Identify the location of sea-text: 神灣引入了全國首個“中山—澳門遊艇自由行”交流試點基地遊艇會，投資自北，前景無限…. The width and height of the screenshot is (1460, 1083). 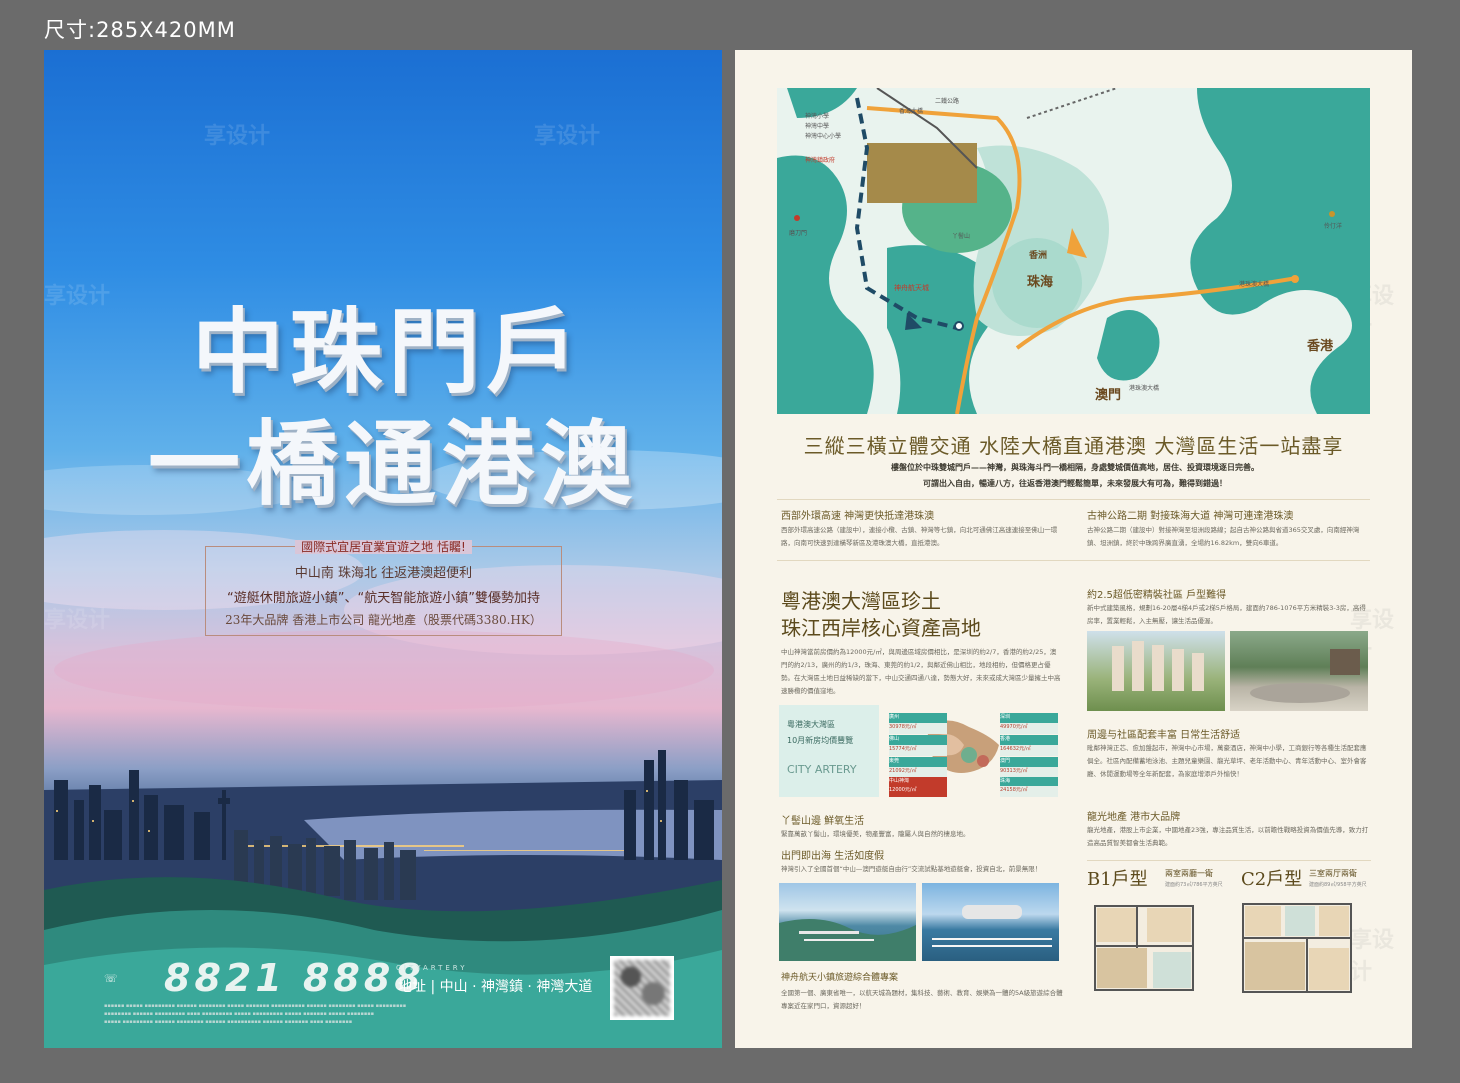
(911, 869).